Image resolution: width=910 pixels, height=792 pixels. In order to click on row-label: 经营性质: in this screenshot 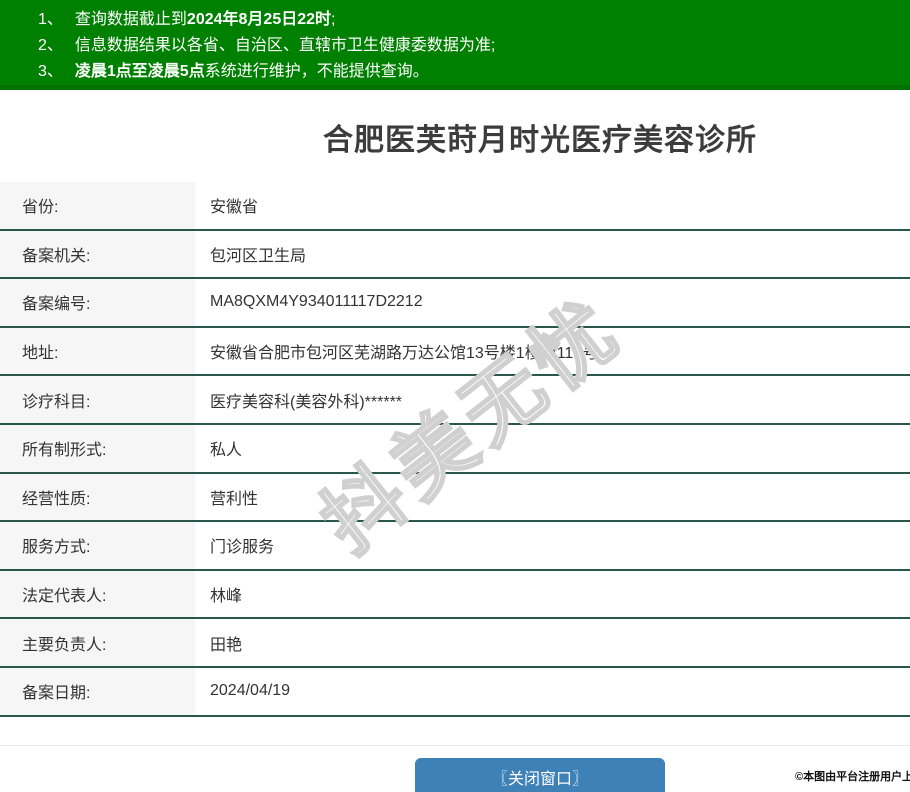, I will do `click(97, 497)`.